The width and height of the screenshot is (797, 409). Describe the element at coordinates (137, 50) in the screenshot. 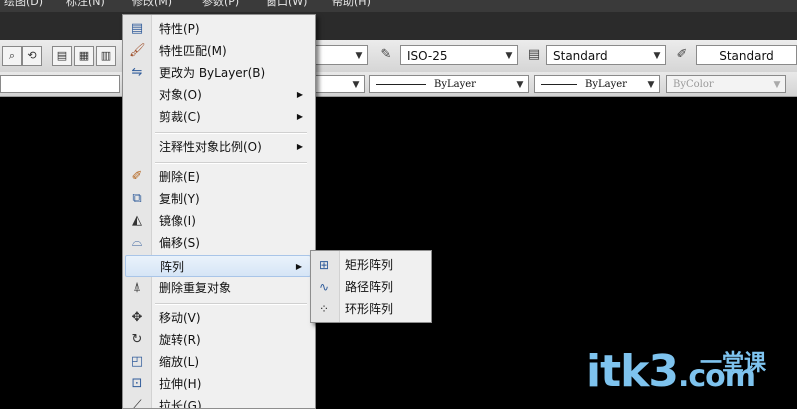

I see `match-properties-icon: 🖌` at that location.